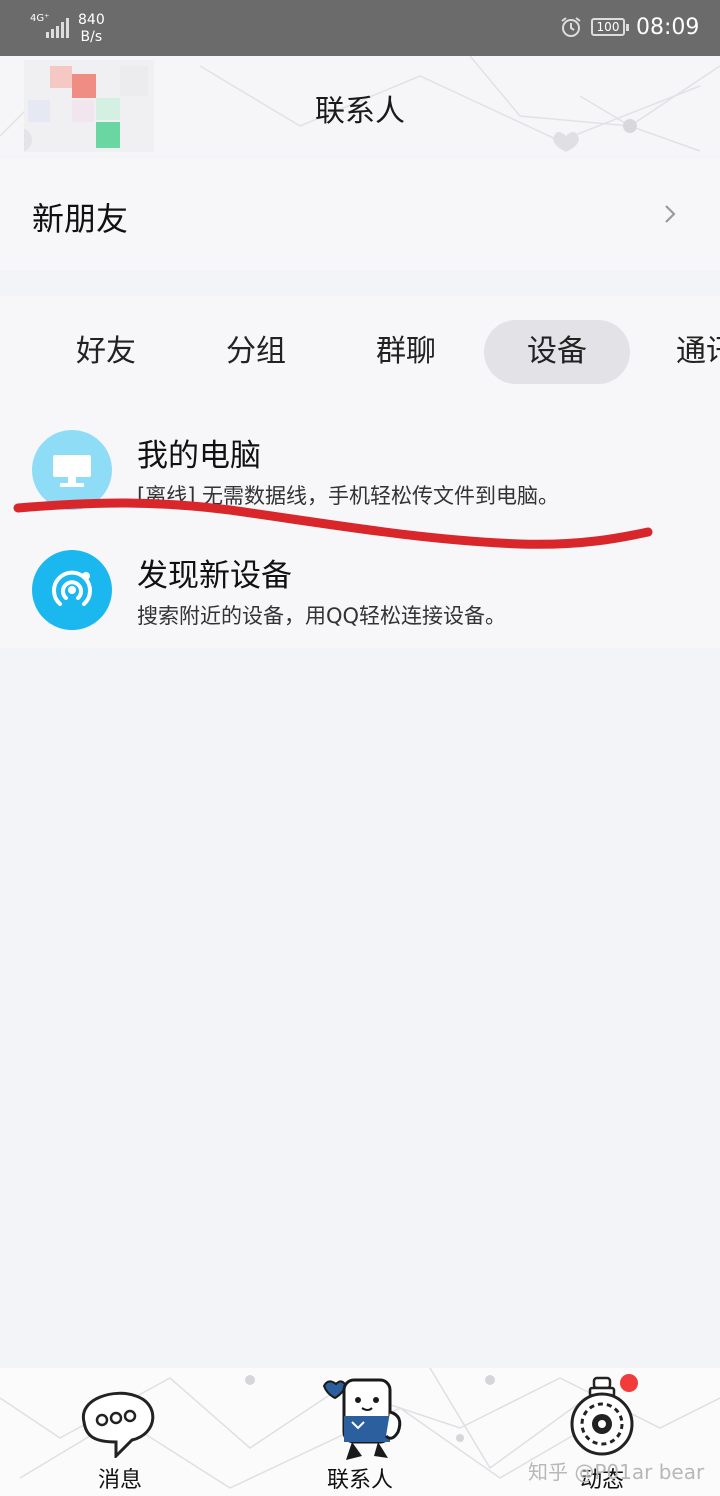 The width and height of the screenshot is (720, 1496). I want to click on contact-tabs: 好友 分组 群聊 设备 通讯录, so click(360, 346).